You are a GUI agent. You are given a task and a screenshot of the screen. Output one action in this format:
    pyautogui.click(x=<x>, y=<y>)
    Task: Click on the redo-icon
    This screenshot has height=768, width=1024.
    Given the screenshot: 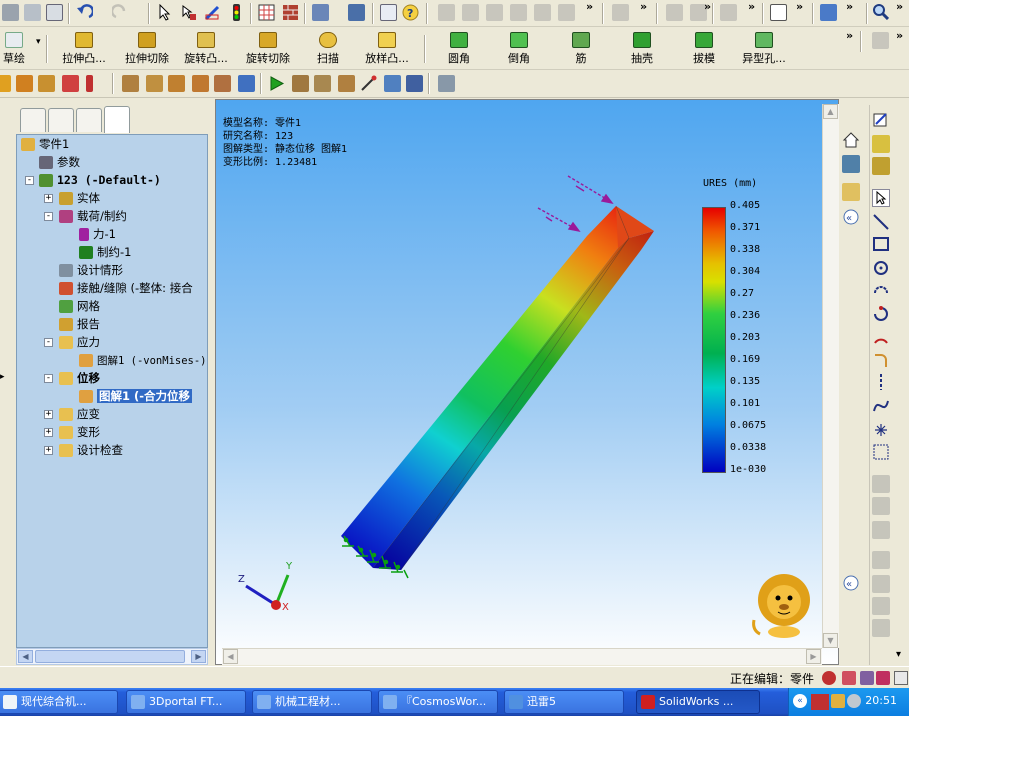 What is the action you would take?
    pyautogui.click(x=119, y=12)
    